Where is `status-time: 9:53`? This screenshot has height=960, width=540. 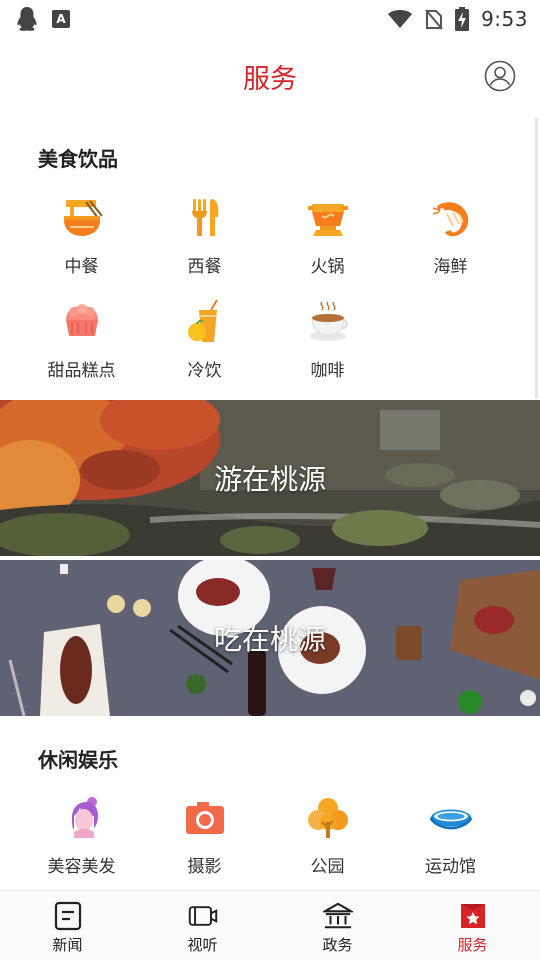
status-time: 9:53 is located at coordinates (504, 19).